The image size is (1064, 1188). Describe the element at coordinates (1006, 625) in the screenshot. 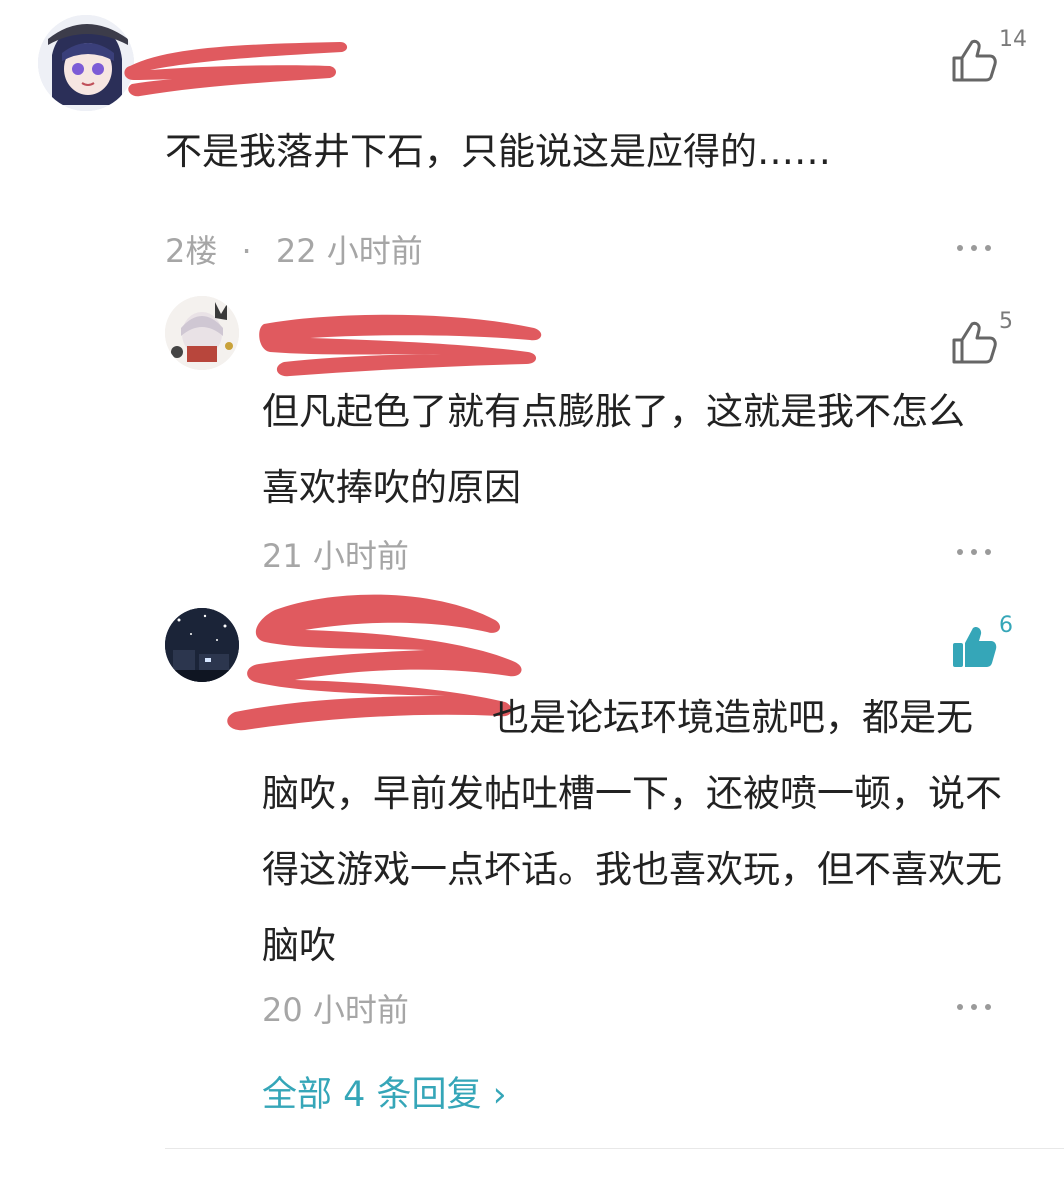

I see `like-count: 6` at that location.